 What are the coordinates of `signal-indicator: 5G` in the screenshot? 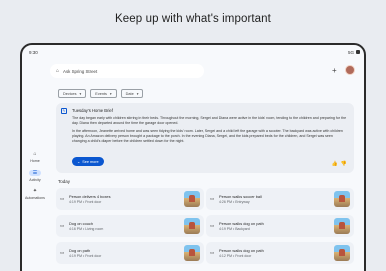 It's located at (350, 52).